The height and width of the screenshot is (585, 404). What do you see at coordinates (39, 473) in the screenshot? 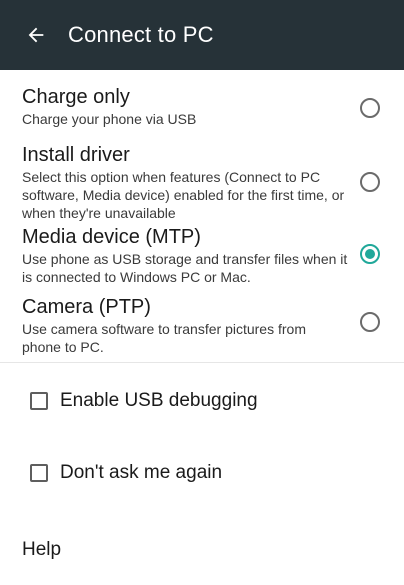
I see `checkbox-dont-ask` at bounding box center [39, 473].